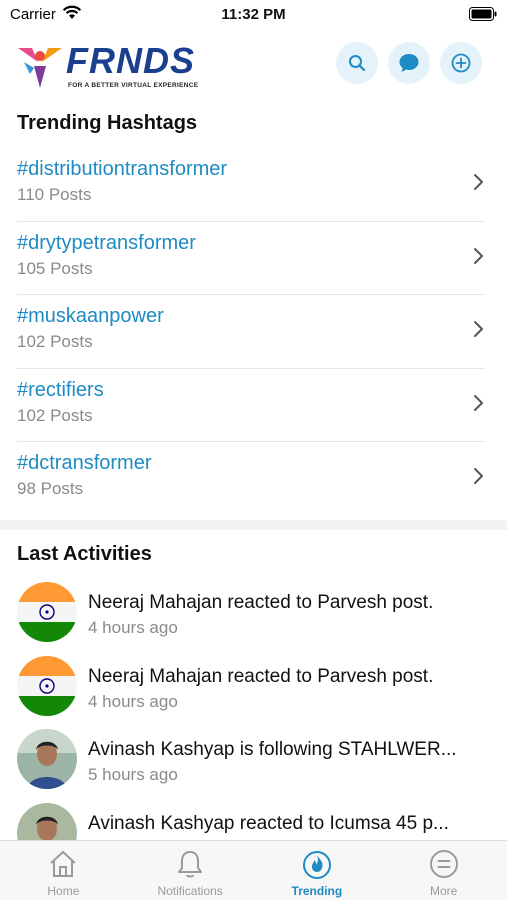 The image size is (507, 900). What do you see at coordinates (107, 123) in the screenshot?
I see `trending-hashtags-title: Trending Hashtags` at bounding box center [107, 123].